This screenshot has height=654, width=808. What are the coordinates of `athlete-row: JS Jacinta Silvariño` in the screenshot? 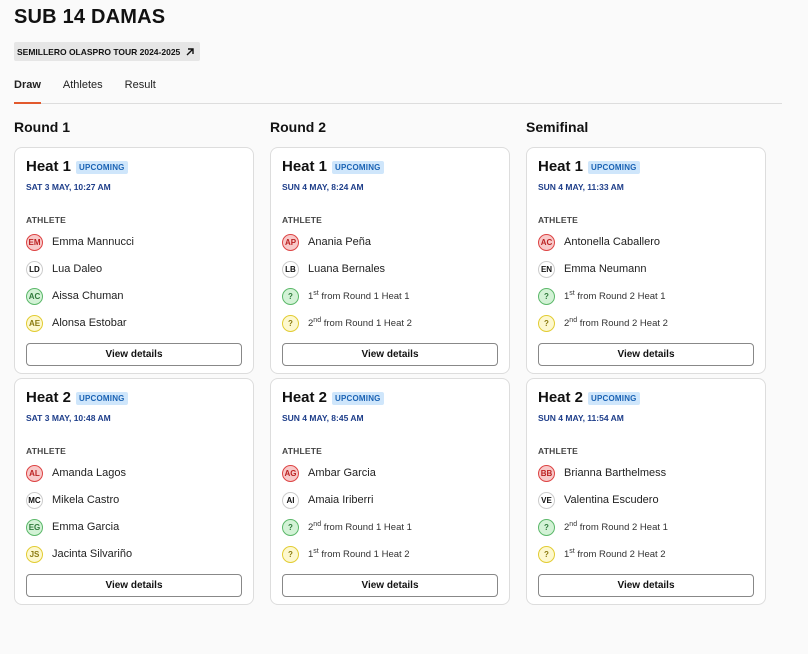 It's located at (79, 554).